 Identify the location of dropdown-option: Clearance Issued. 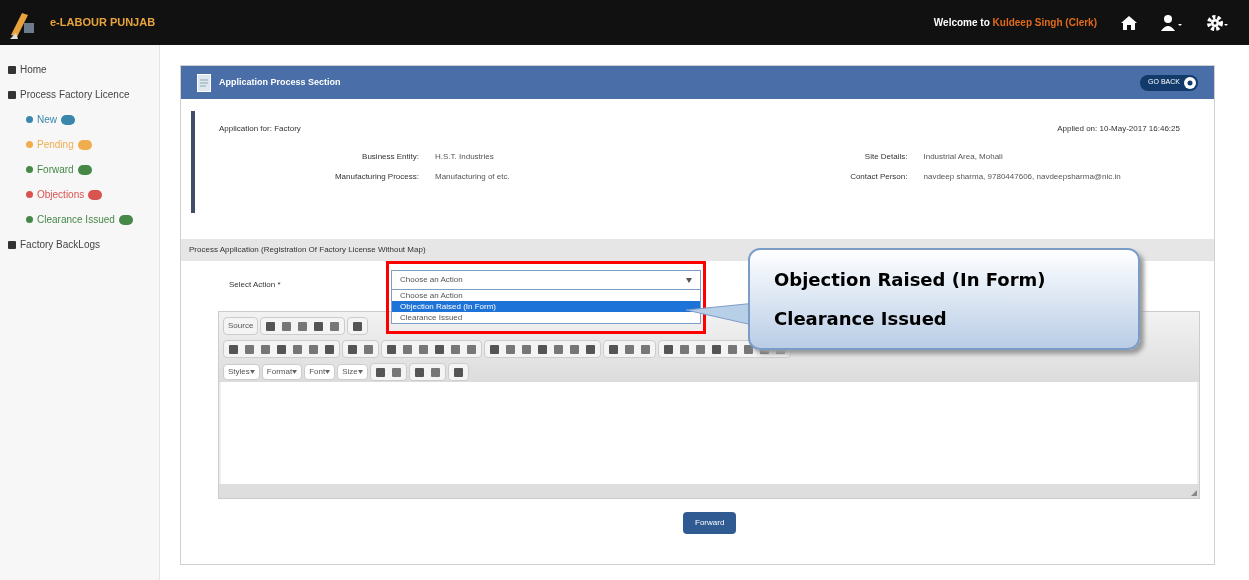
(546, 317).